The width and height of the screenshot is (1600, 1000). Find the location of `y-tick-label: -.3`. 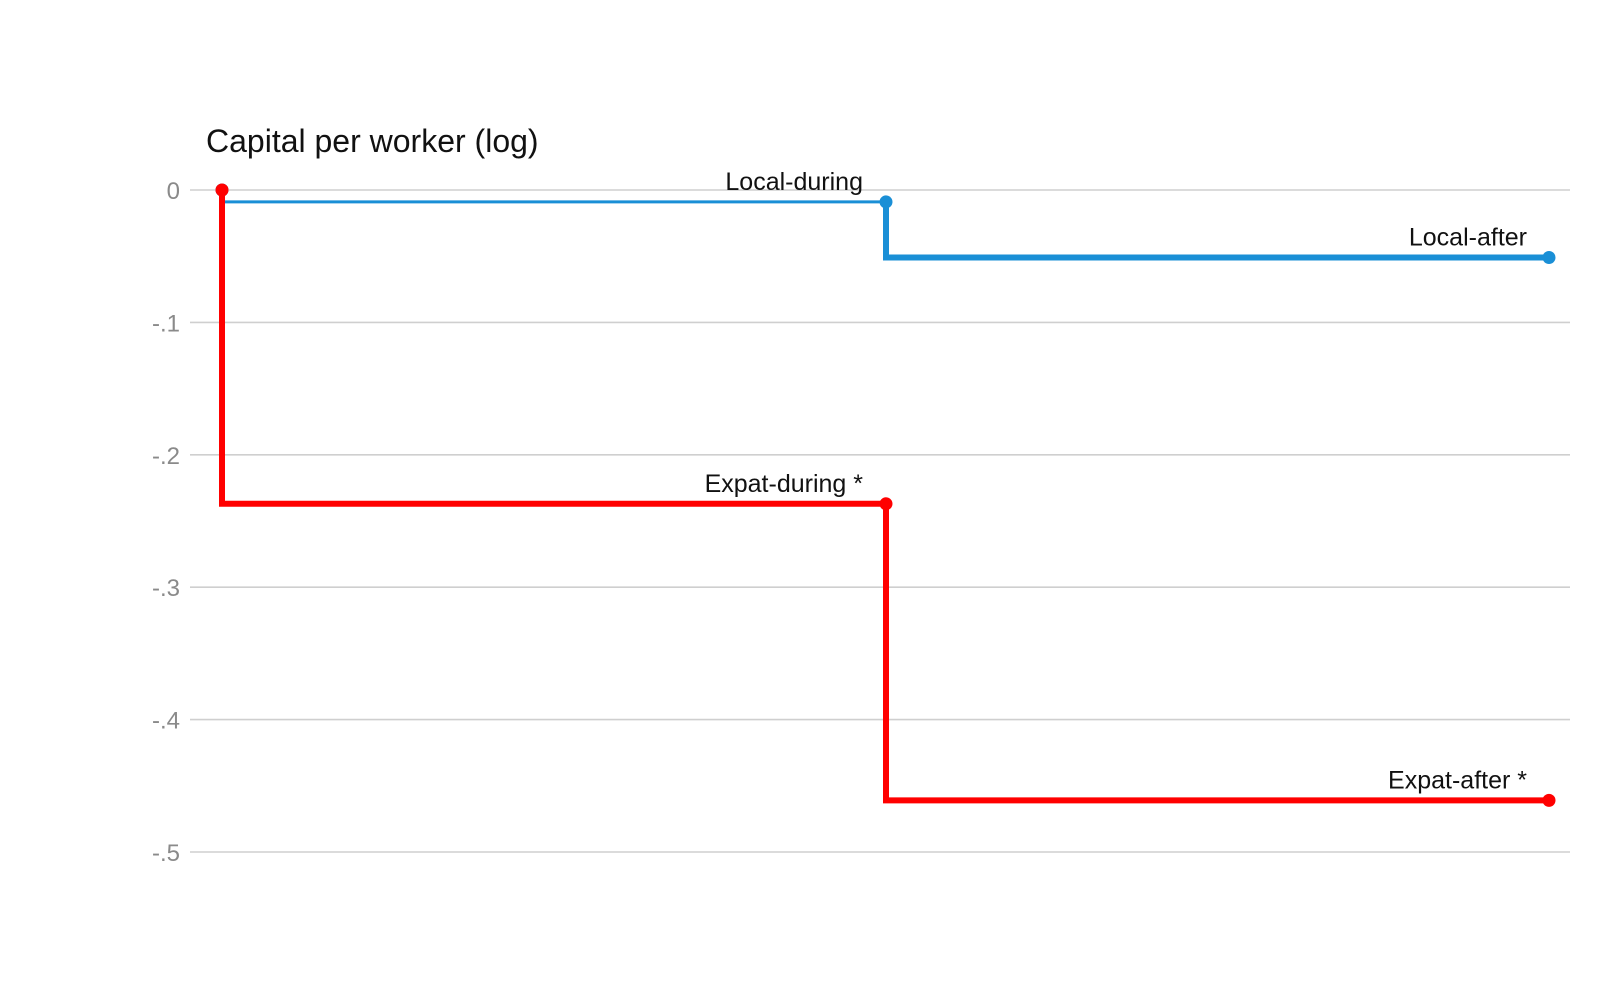

y-tick-label: -.3 is located at coordinates (166, 588).